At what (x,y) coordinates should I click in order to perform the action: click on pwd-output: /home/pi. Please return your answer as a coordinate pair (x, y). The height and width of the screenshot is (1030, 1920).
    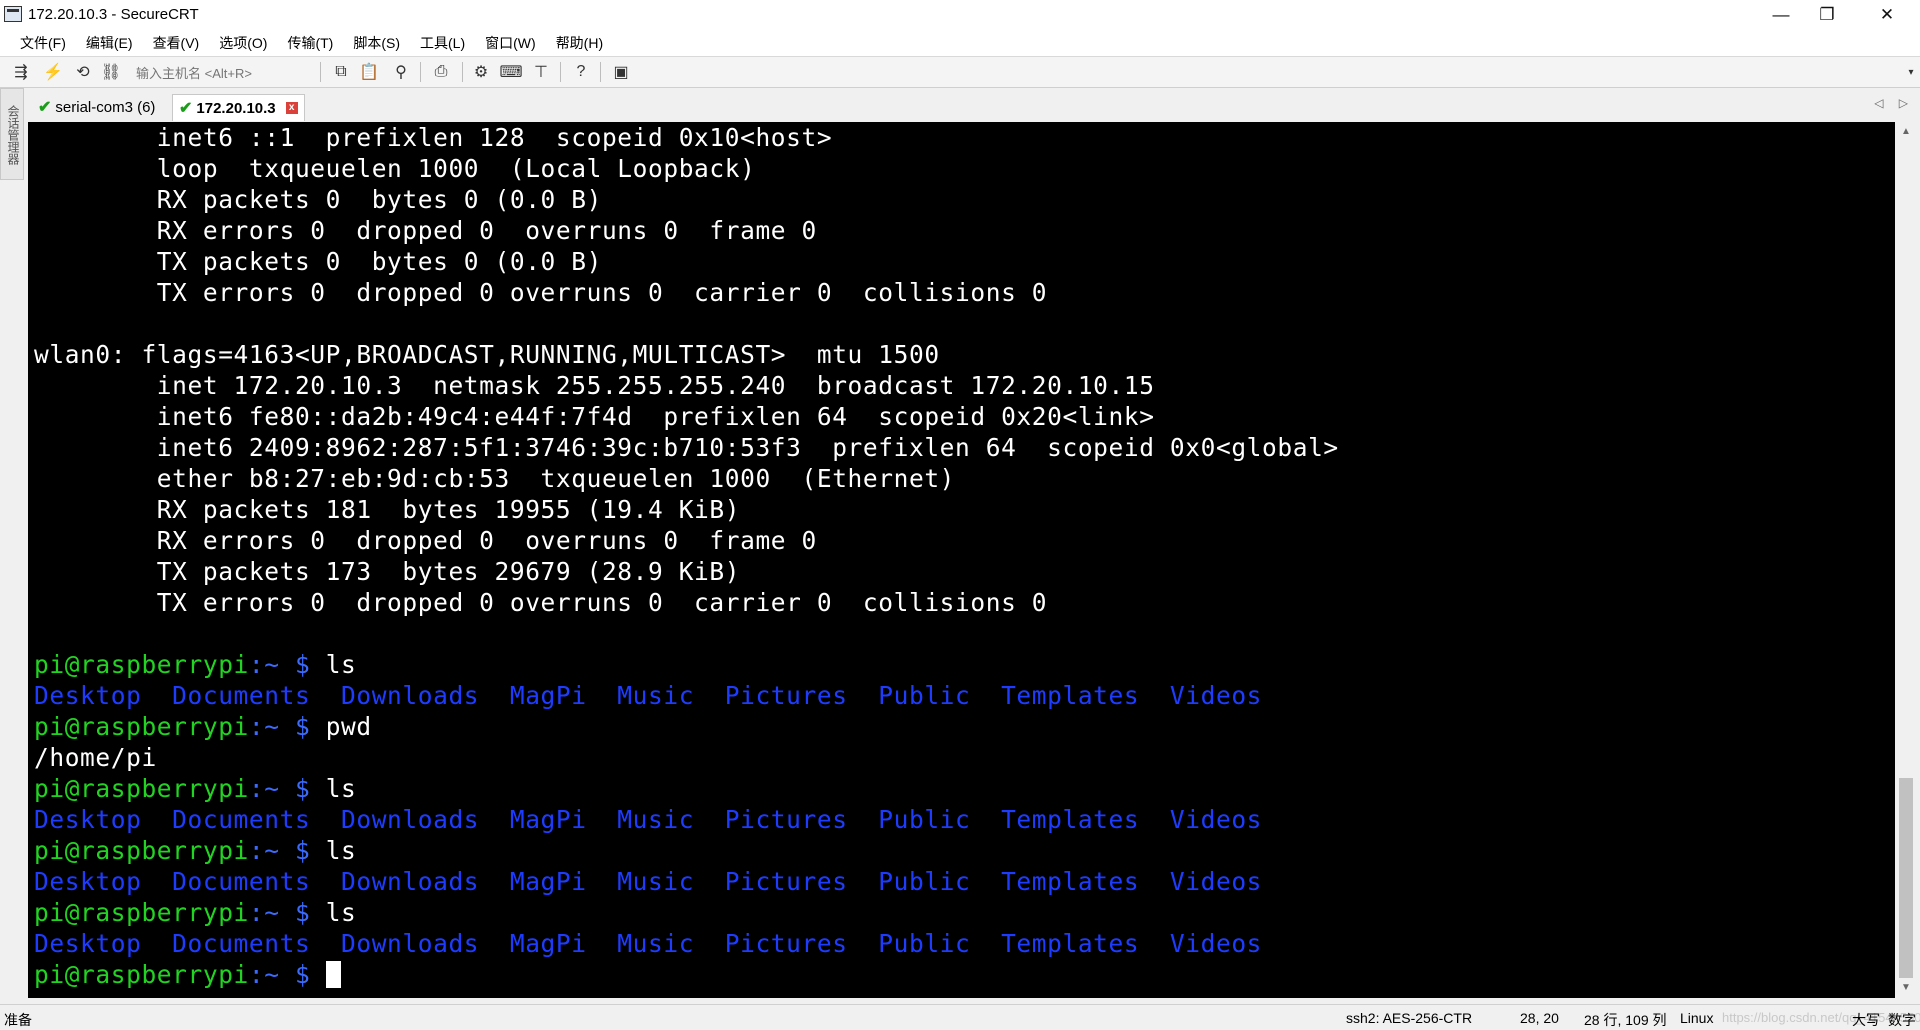
    Looking at the image, I should click on (95, 757).